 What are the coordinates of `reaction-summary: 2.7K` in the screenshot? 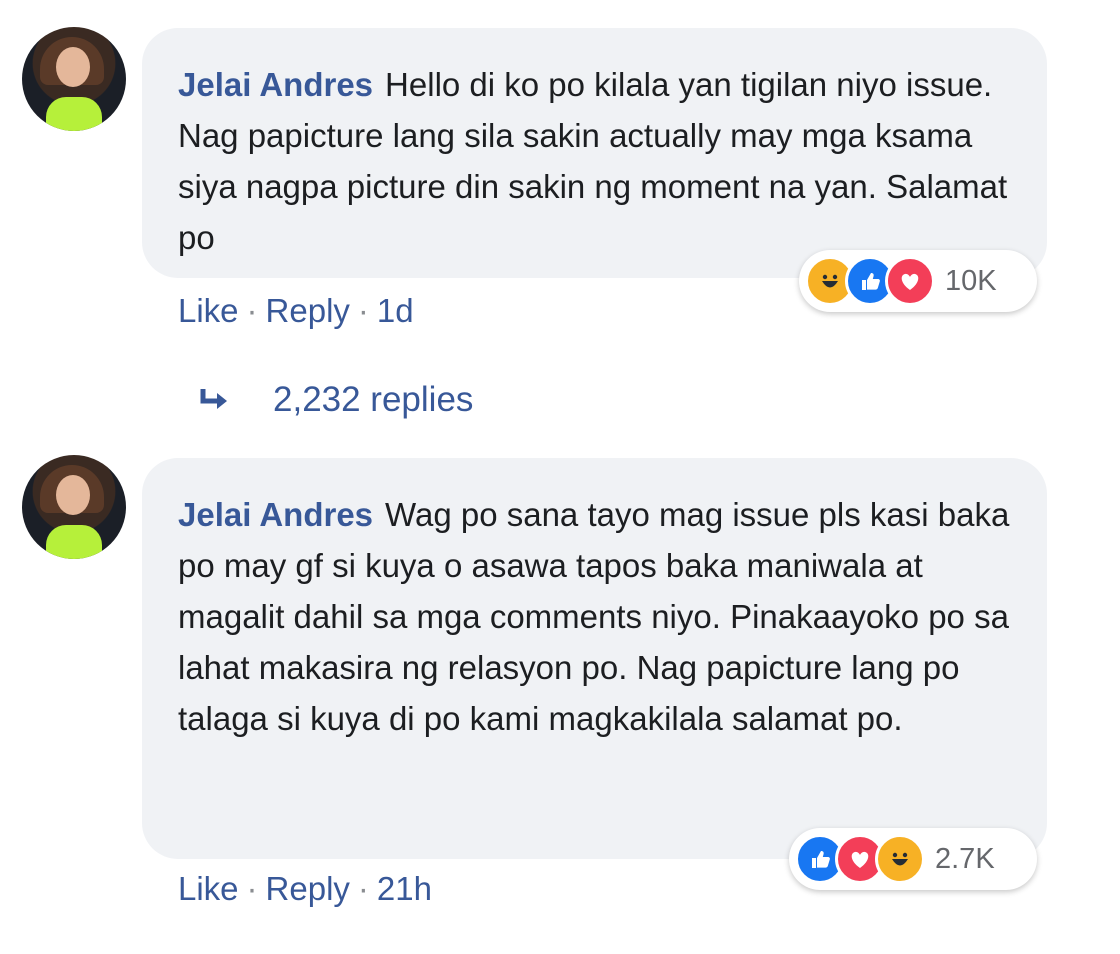 It's located at (913, 859).